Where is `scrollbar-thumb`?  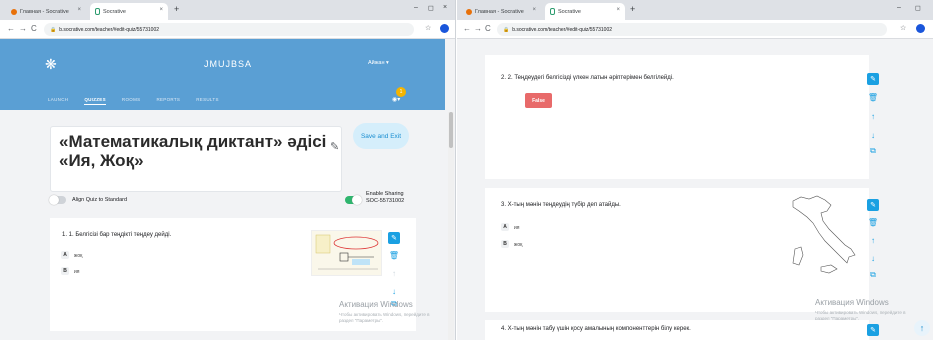
scrollbar-thumb is located at coordinates (451, 130).